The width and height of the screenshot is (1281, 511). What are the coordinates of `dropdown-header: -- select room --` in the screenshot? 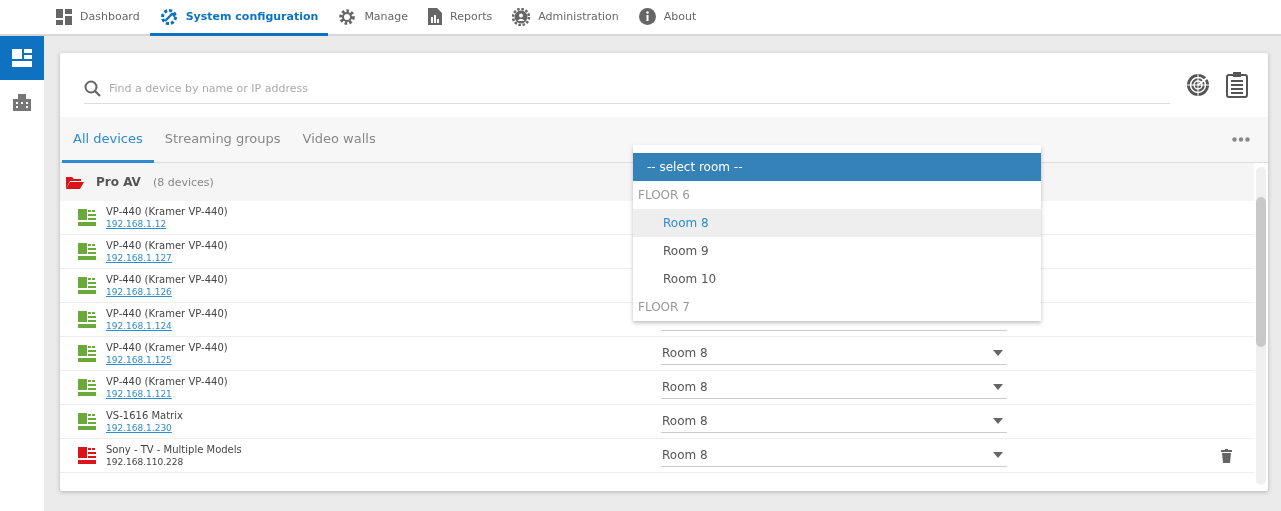 It's located at (837, 167).